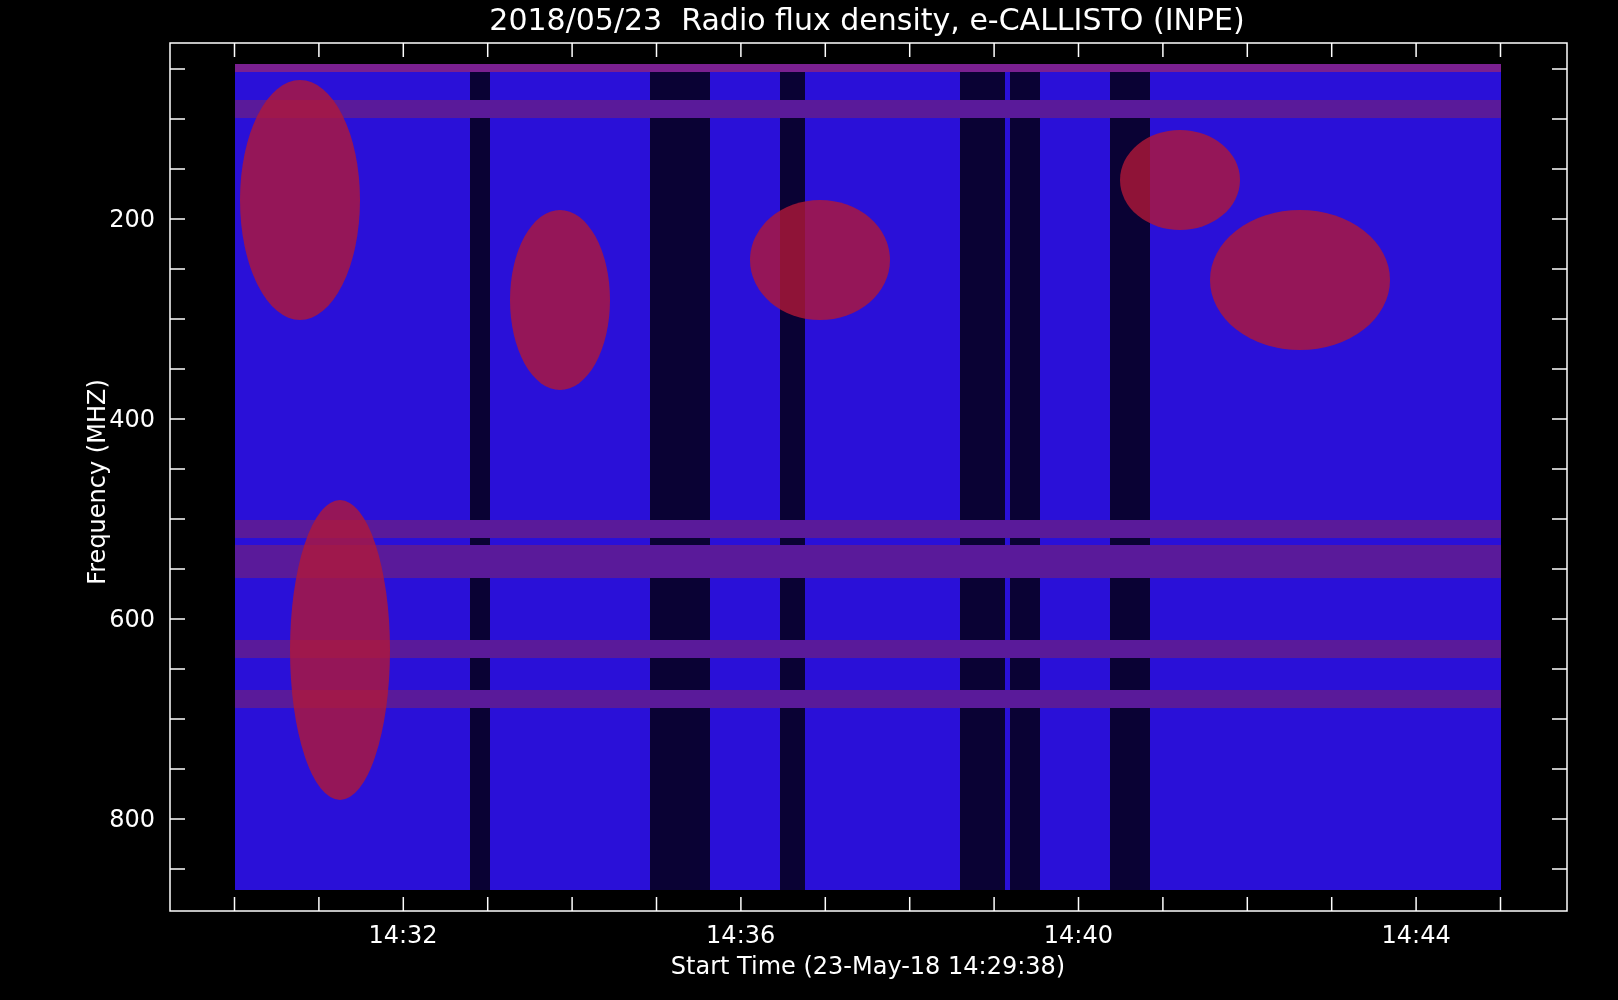 This screenshot has height=1000, width=1618. I want to click on axis-tick-label: 200, so click(131, 219).